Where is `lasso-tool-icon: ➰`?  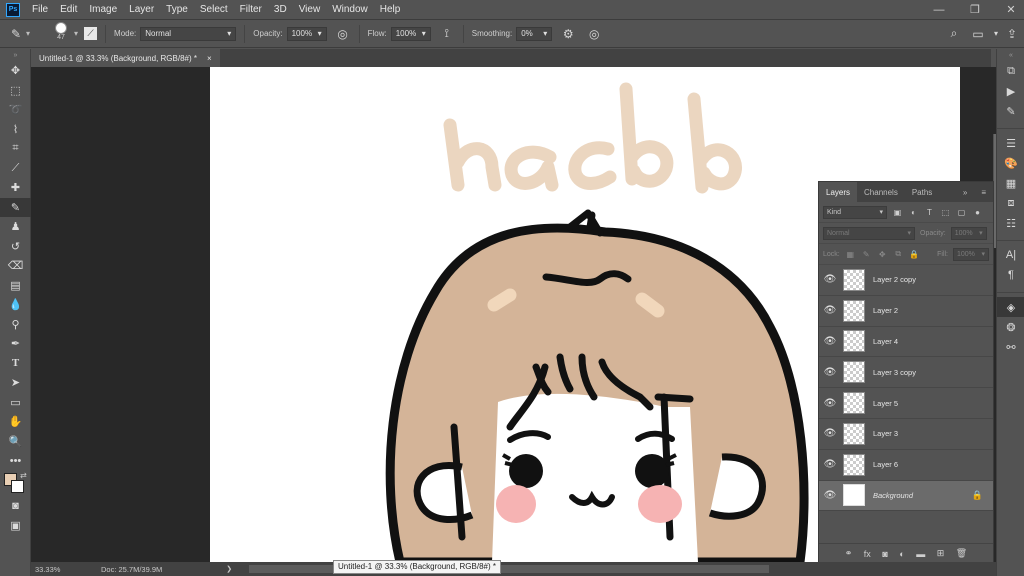 lasso-tool-icon: ➰ is located at coordinates (15, 110).